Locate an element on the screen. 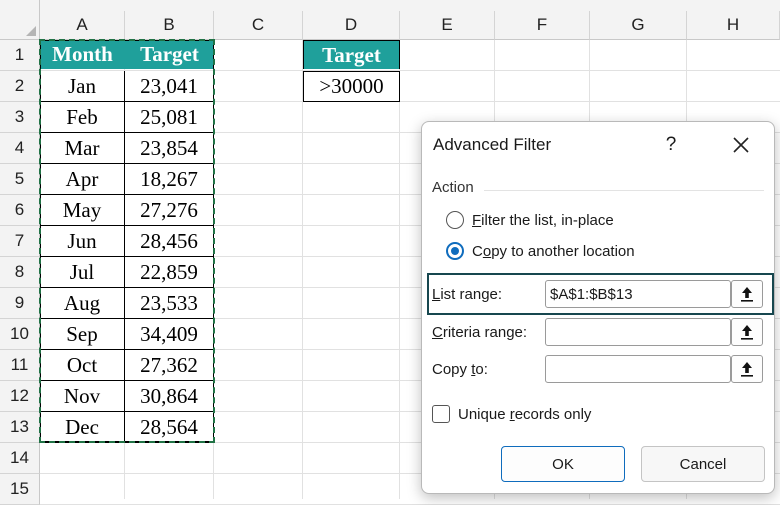  close-button is located at coordinates (741, 145).